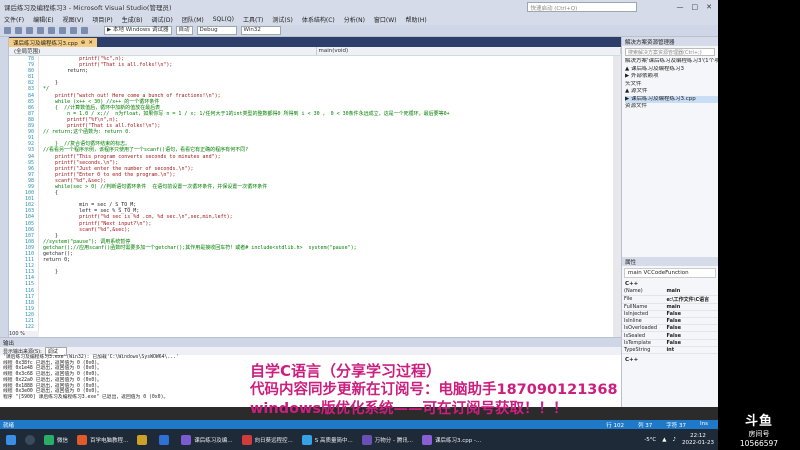 This screenshot has width=800, height=450. I want to click on search-button, so click(30, 439).